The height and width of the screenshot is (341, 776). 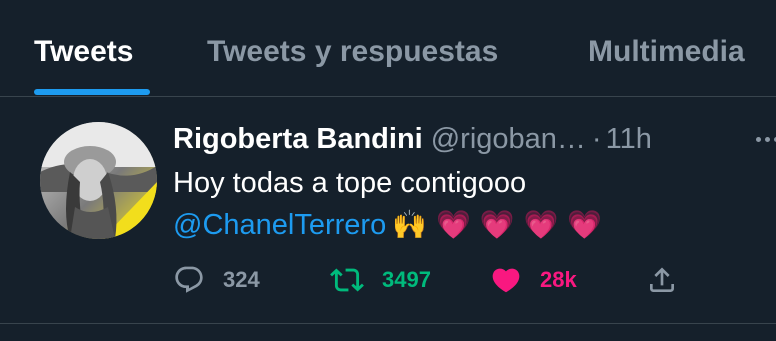 What do you see at coordinates (92, 92) in the screenshot?
I see `active-tab-indicator` at bounding box center [92, 92].